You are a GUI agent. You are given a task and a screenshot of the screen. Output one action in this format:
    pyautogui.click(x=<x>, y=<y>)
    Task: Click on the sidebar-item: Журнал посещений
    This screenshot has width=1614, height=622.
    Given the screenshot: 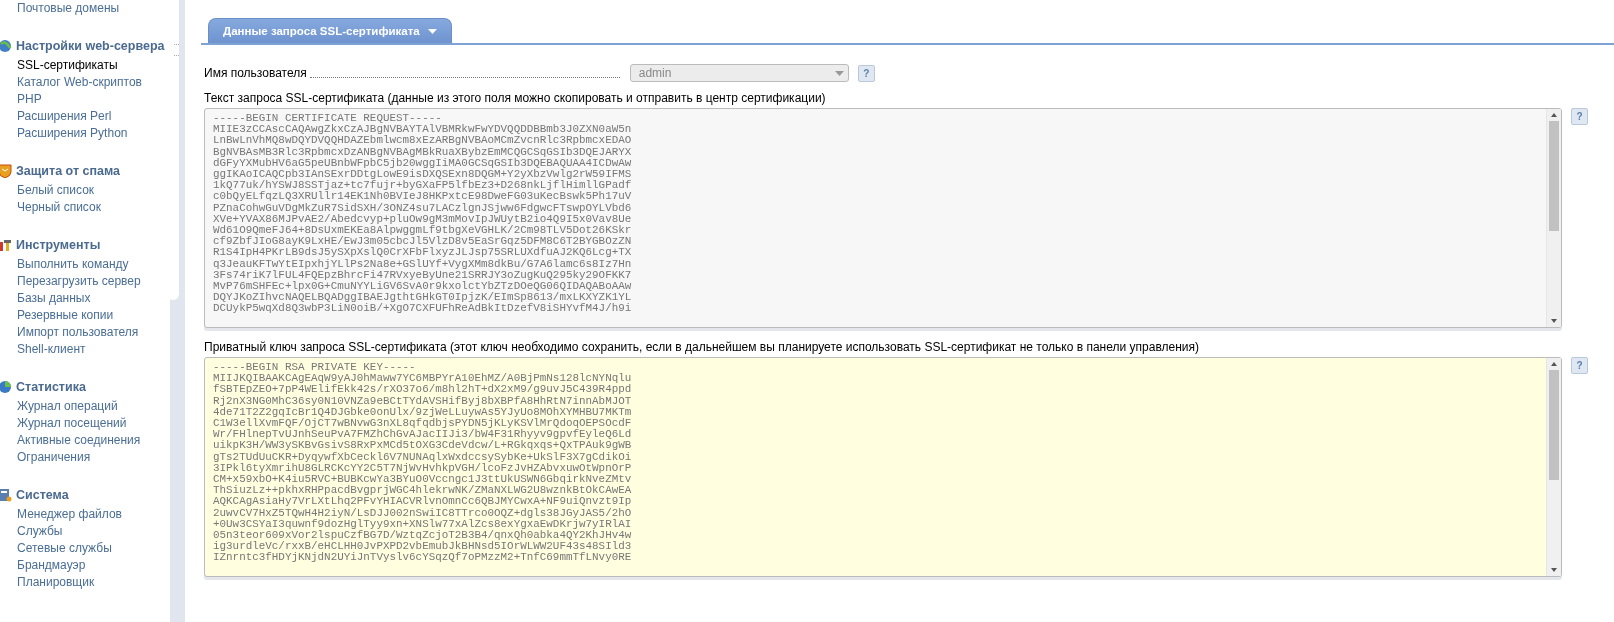 What is the action you would take?
    pyautogui.click(x=85, y=423)
    